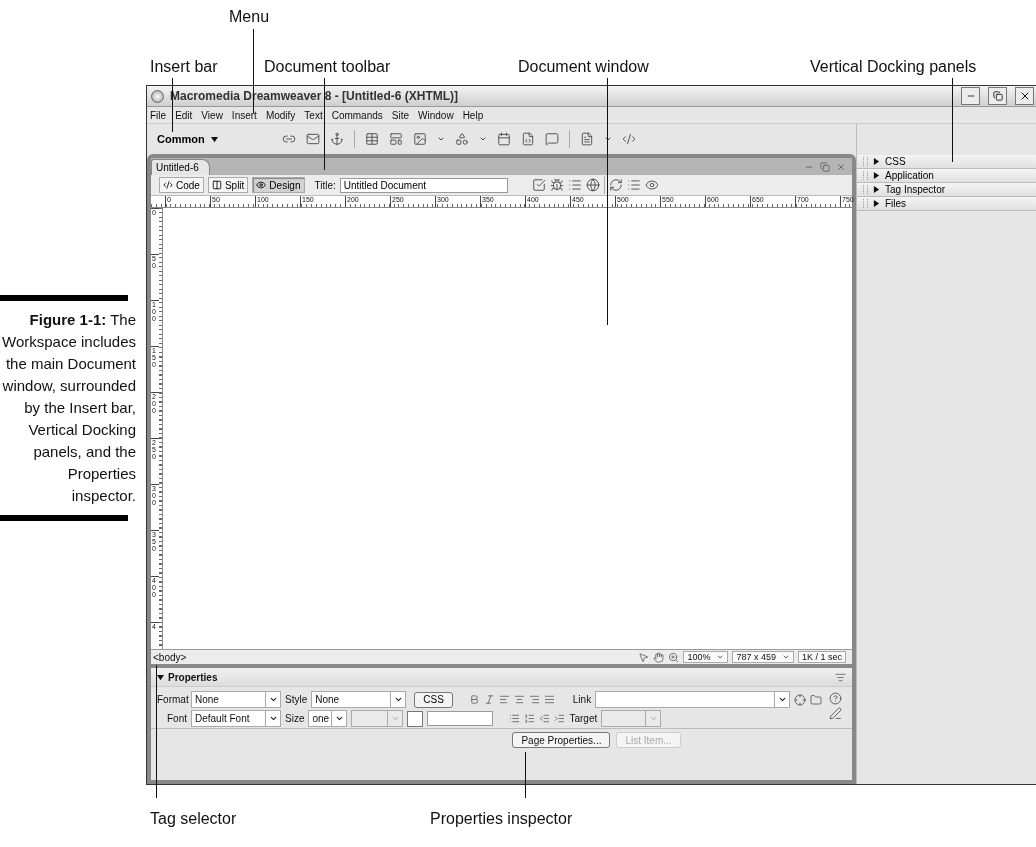  Describe the element at coordinates (328, 718) in the screenshot. I see `size-dropdown: one` at that location.